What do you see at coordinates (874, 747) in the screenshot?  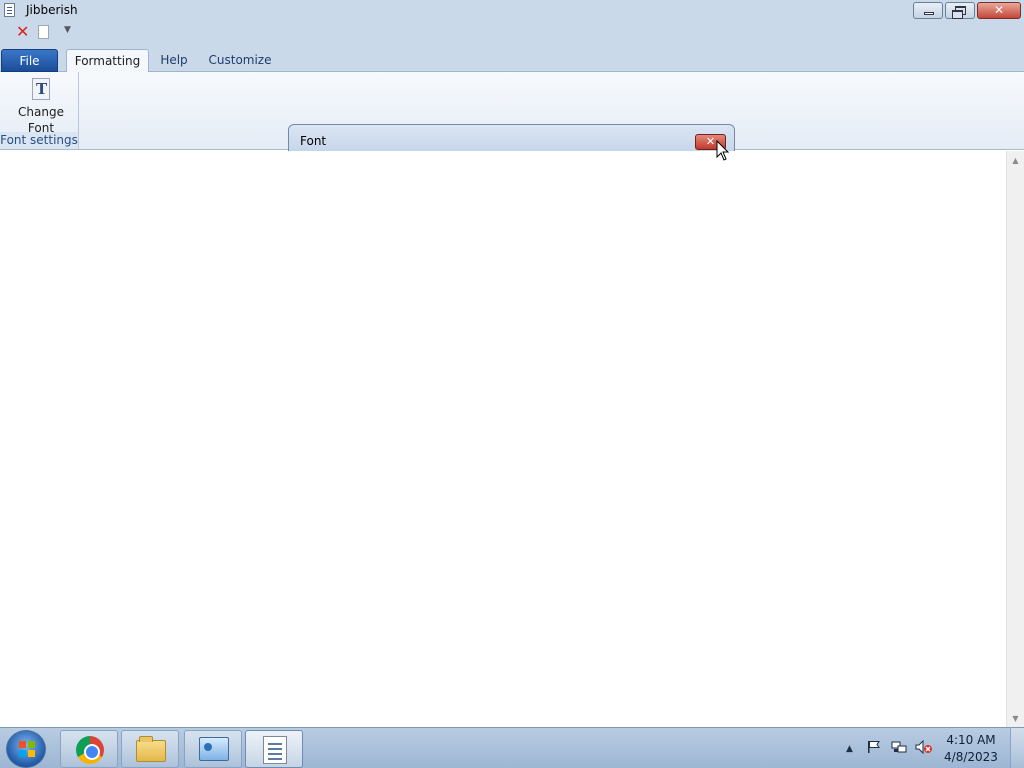 I see `action-center-flag-icon` at bounding box center [874, 747].